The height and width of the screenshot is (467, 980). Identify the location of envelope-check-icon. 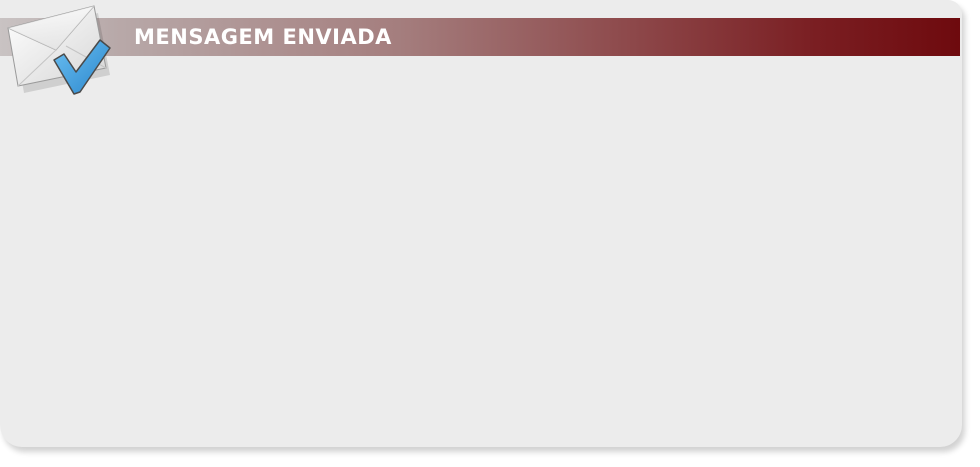
(59, 50).